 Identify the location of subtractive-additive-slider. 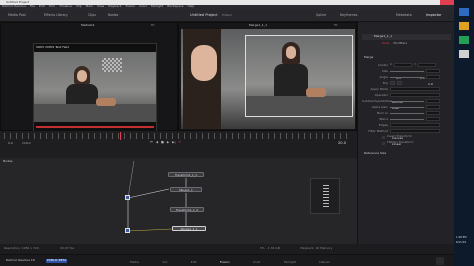
(407, 101).